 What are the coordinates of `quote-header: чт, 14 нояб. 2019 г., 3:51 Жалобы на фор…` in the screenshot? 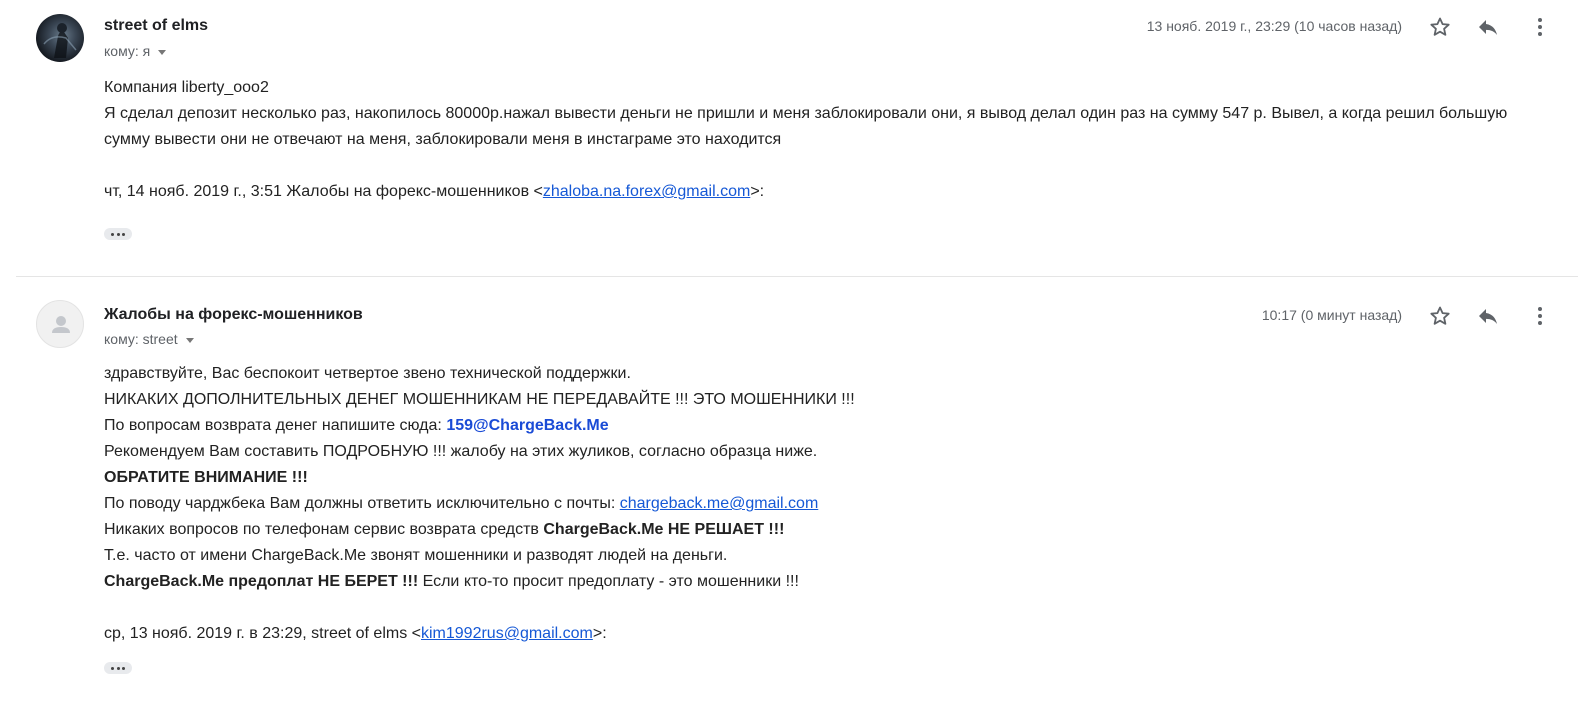 It's located at (829, 192).